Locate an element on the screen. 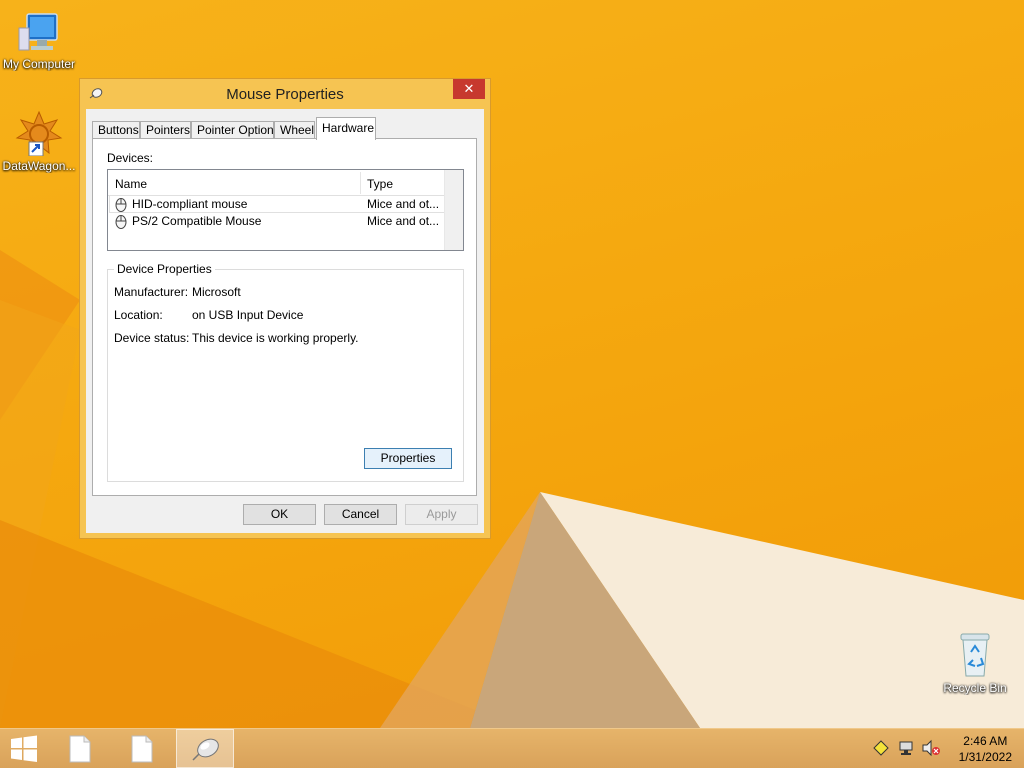  ok-button: OK is located at coordinates (279, 514).